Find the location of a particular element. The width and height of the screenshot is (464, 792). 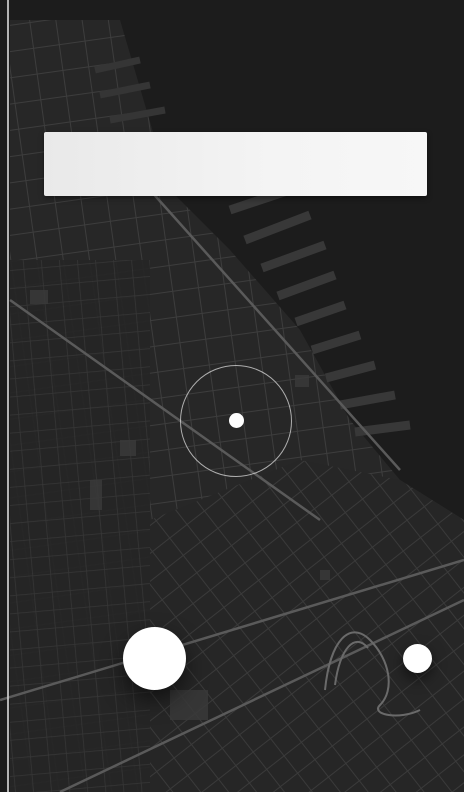

secondary-action-button is located at coordinates (417, 658).